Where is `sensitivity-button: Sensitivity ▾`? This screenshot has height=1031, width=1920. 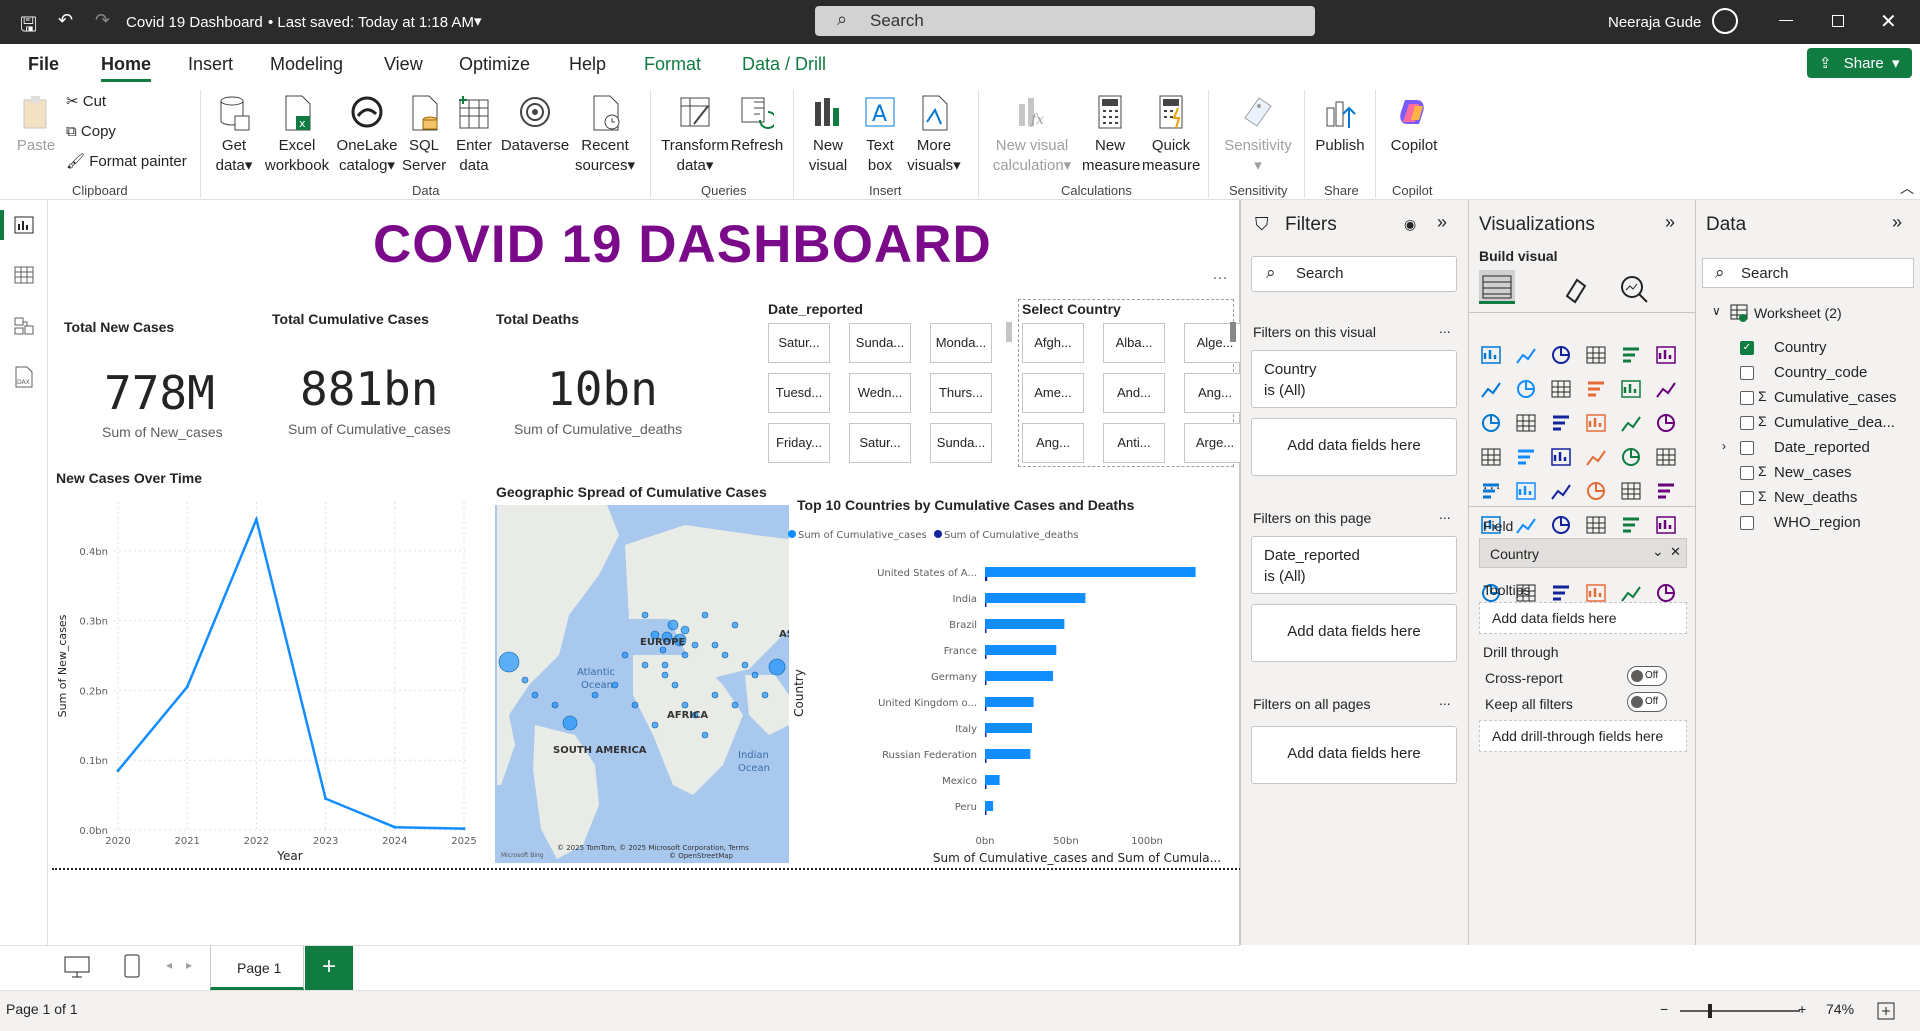
sensitivity-button: Sensitivity ▾ is located at coordinates (1258, 135).